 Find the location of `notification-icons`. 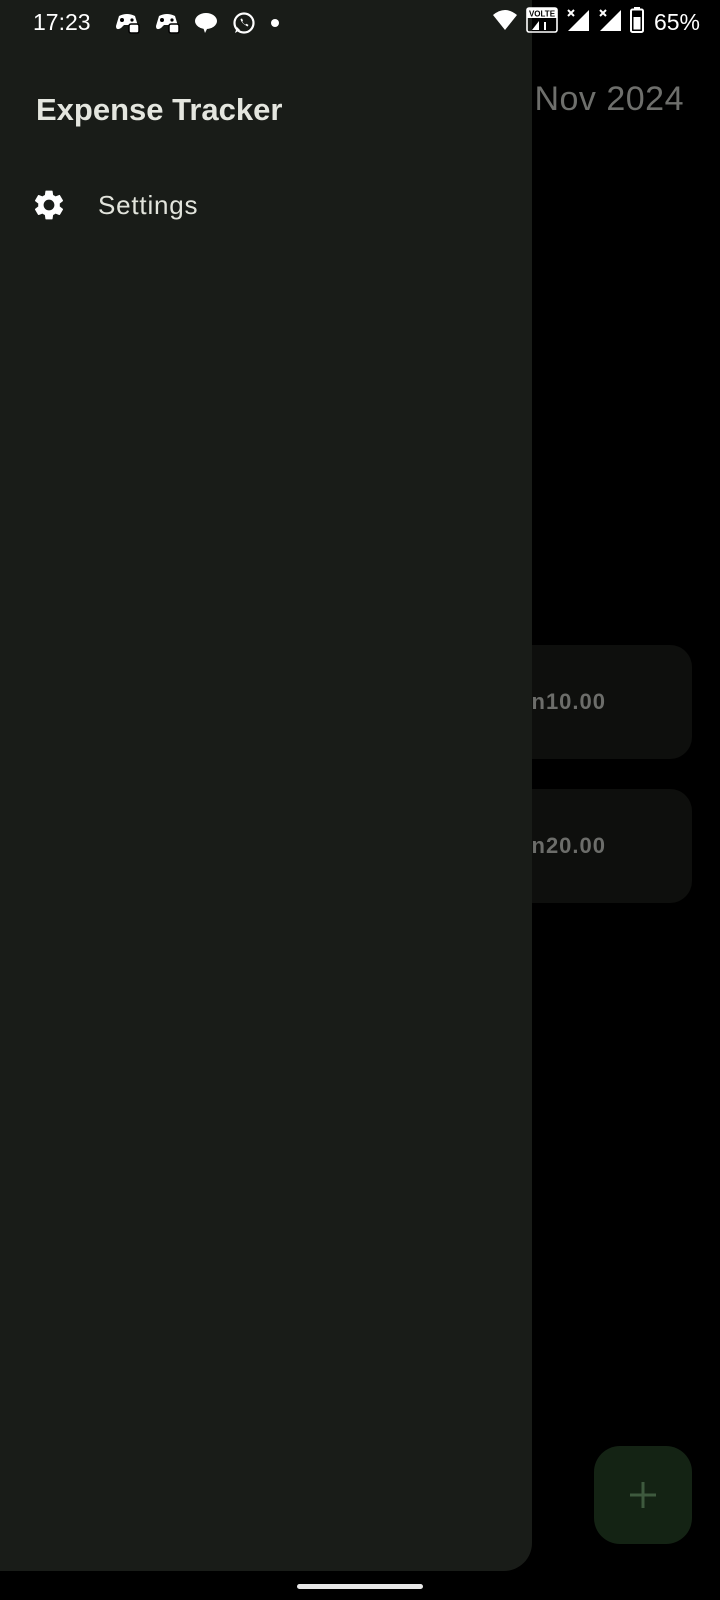

notification-icons is located at coordinates (197, 23).